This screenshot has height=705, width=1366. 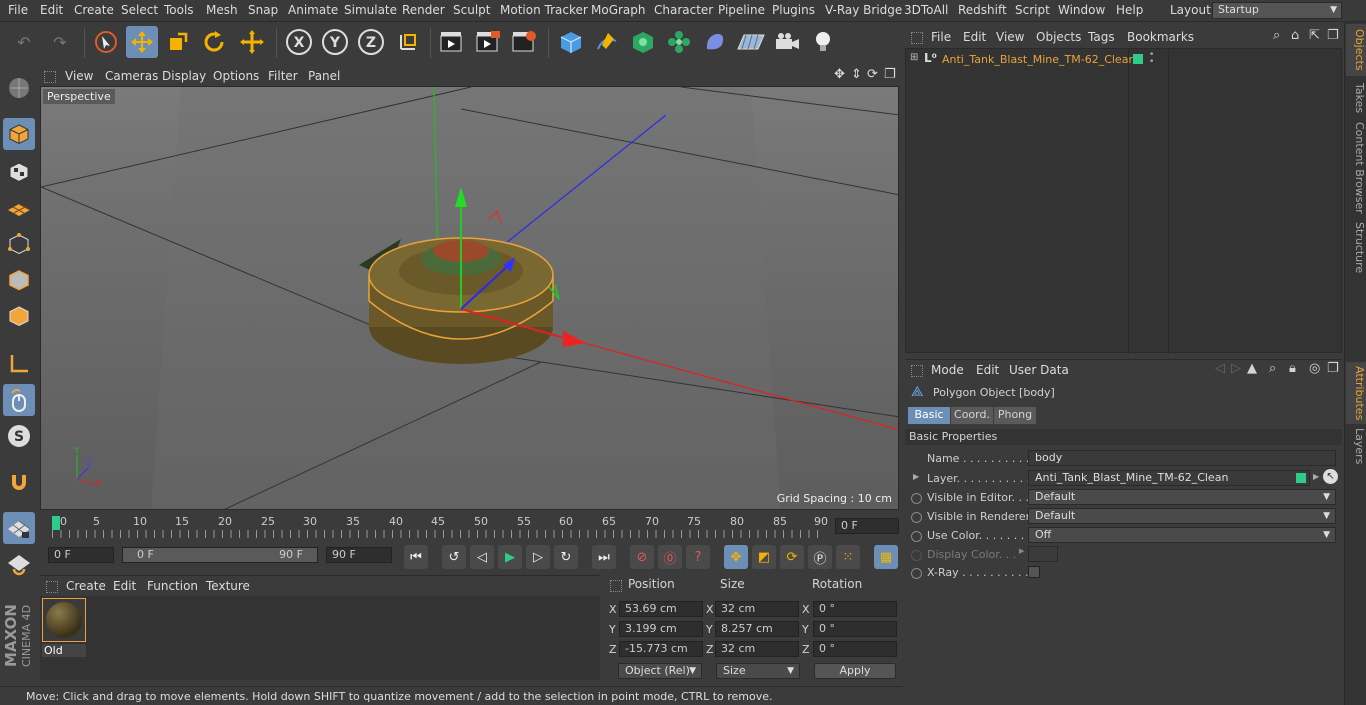 I want to click on key-pla-icon: ⁙, so click(x=848, y=557).